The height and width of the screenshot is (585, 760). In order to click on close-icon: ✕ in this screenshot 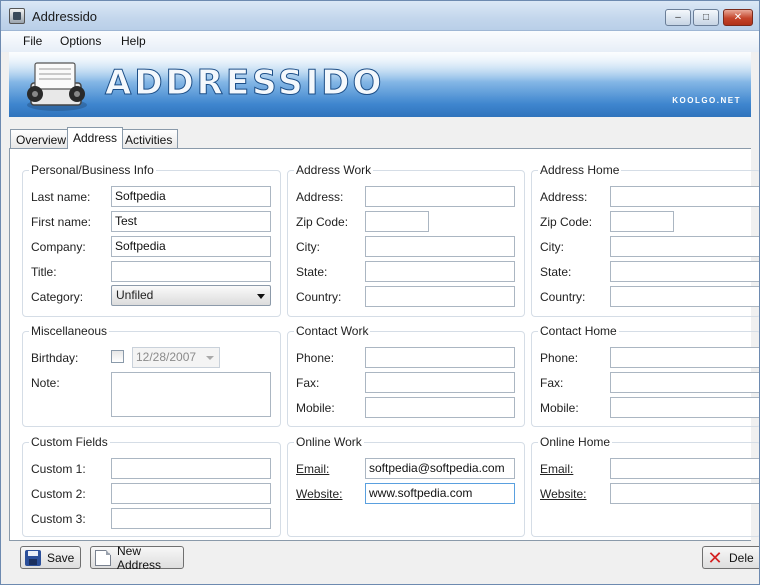, I will do `click(738, 17)`.